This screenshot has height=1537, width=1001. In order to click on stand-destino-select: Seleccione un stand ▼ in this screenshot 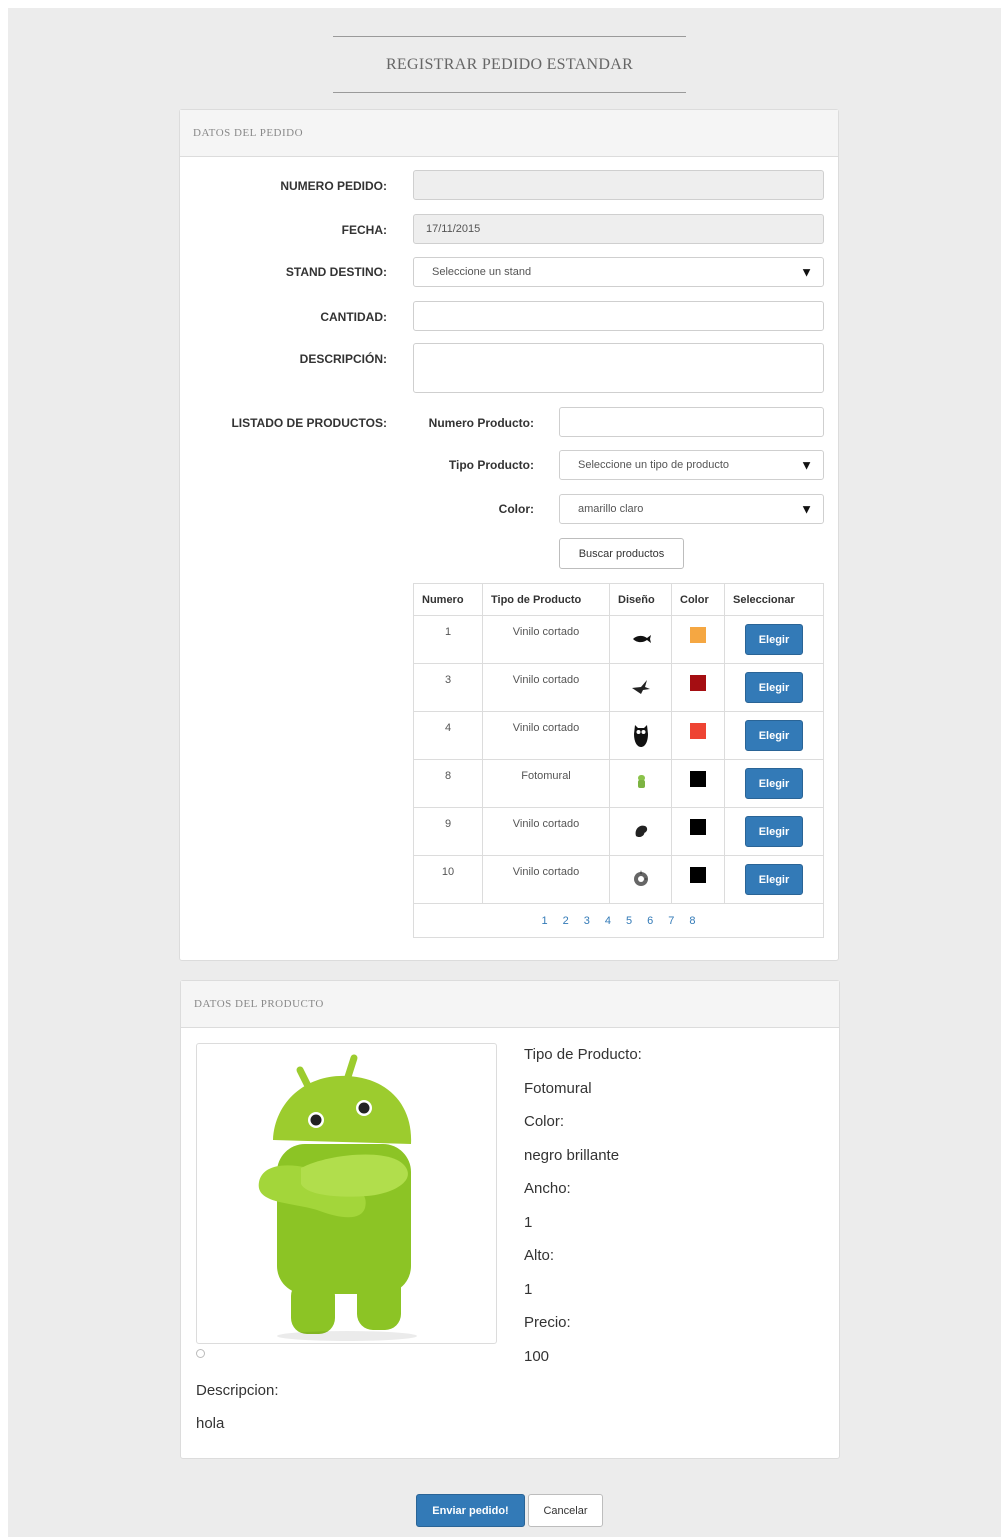, I will do `click(618, 272)`.